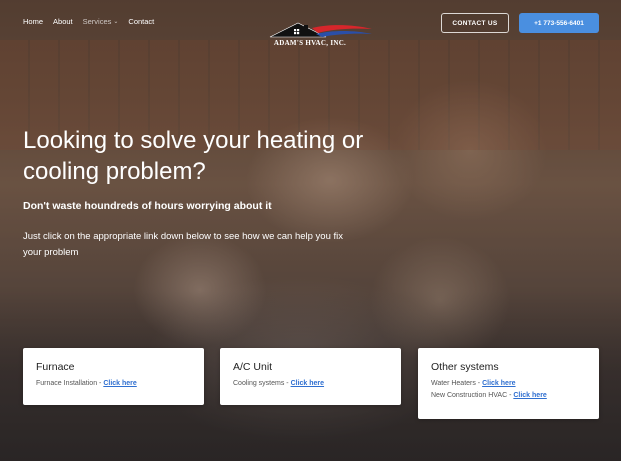  I want to click on water-heaters-click-here-link: Click here, so click(498, 383).